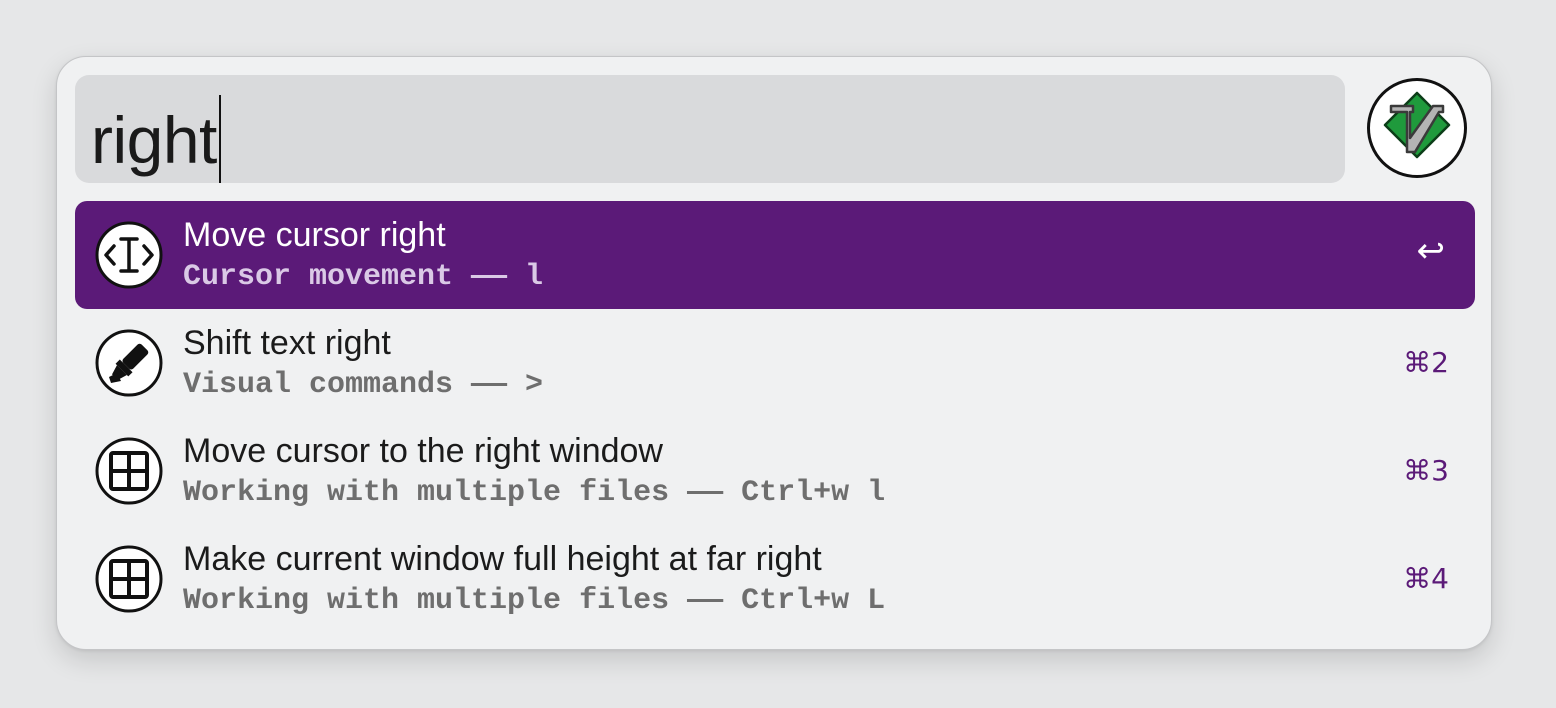 This screenshot has width=1556, height=708. I want to click on shortcut-label: ⌘2, so click(1426, 362).